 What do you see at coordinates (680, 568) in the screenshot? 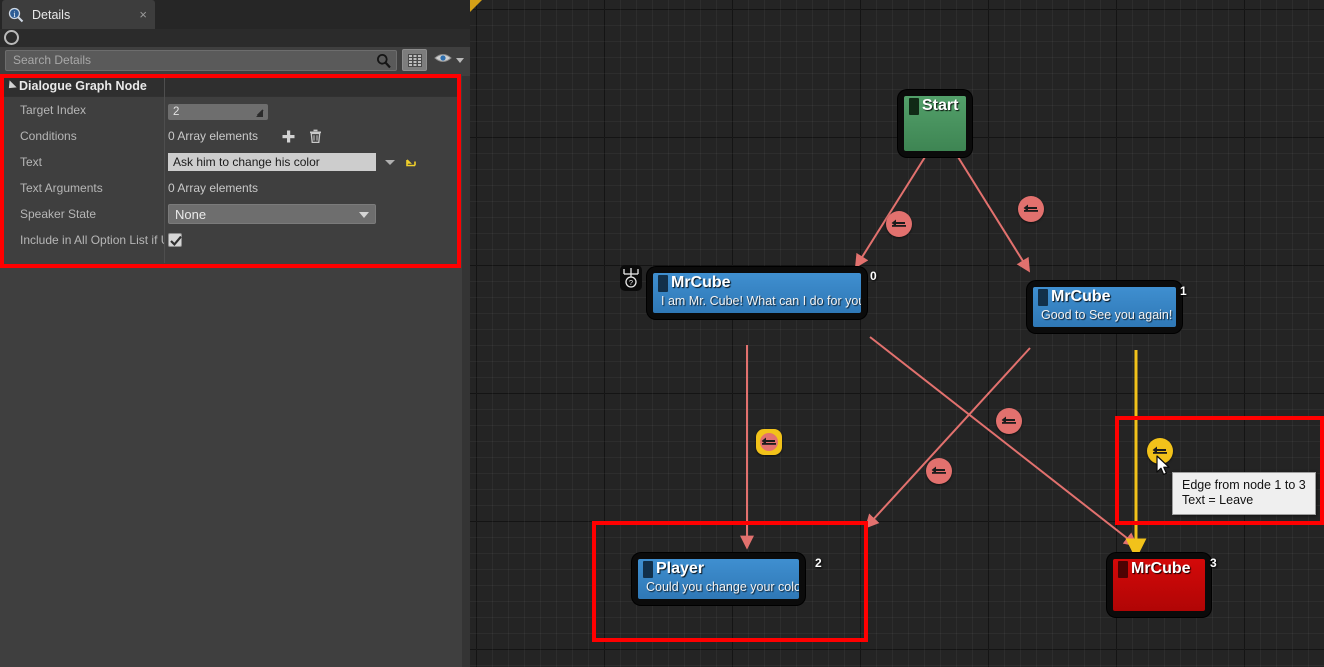
I see `node-2-title: Player` at bounding box center [680, 568].